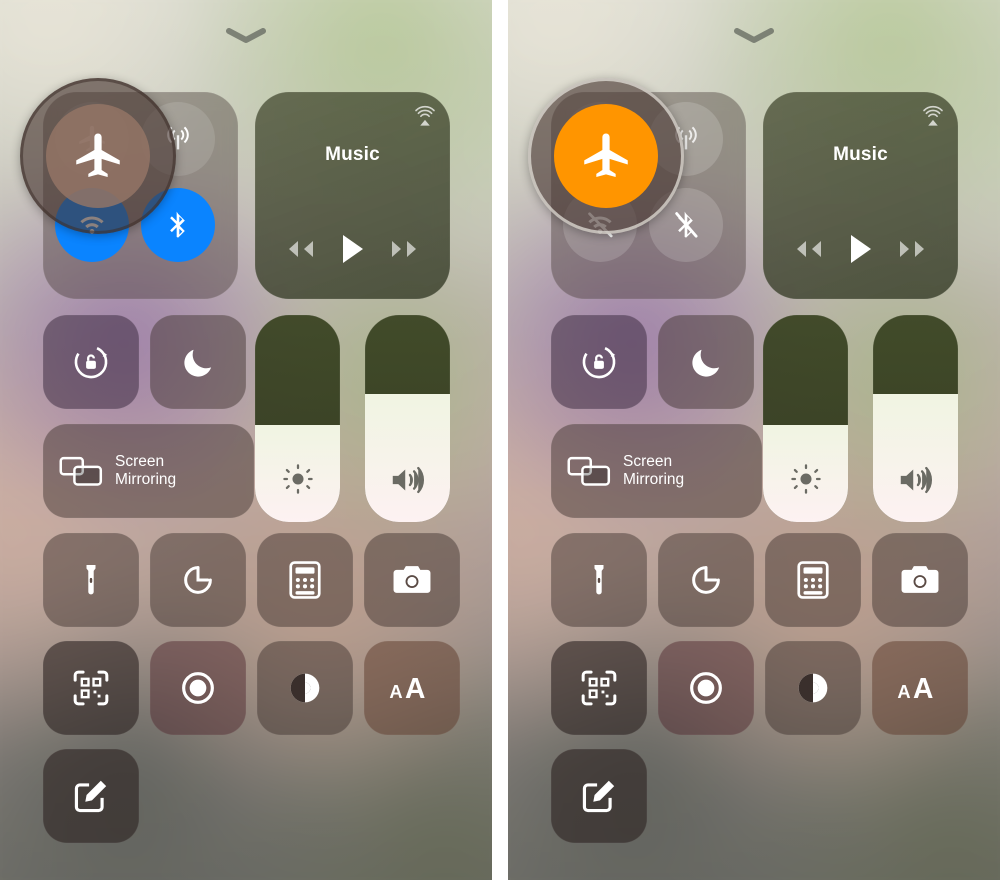 The image size is (1000, 880). Describe the element at coordinates (178, 225) in the screenshot. I see `bluetooth-icon` at that location.